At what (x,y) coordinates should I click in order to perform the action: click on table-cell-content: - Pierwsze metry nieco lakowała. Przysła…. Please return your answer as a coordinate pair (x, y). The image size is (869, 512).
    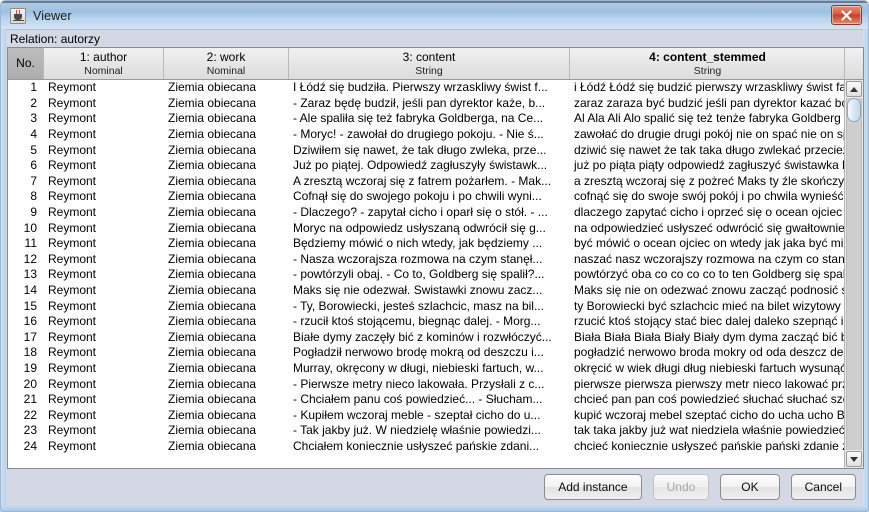
    Looking at the image, I should click on (419, 383).